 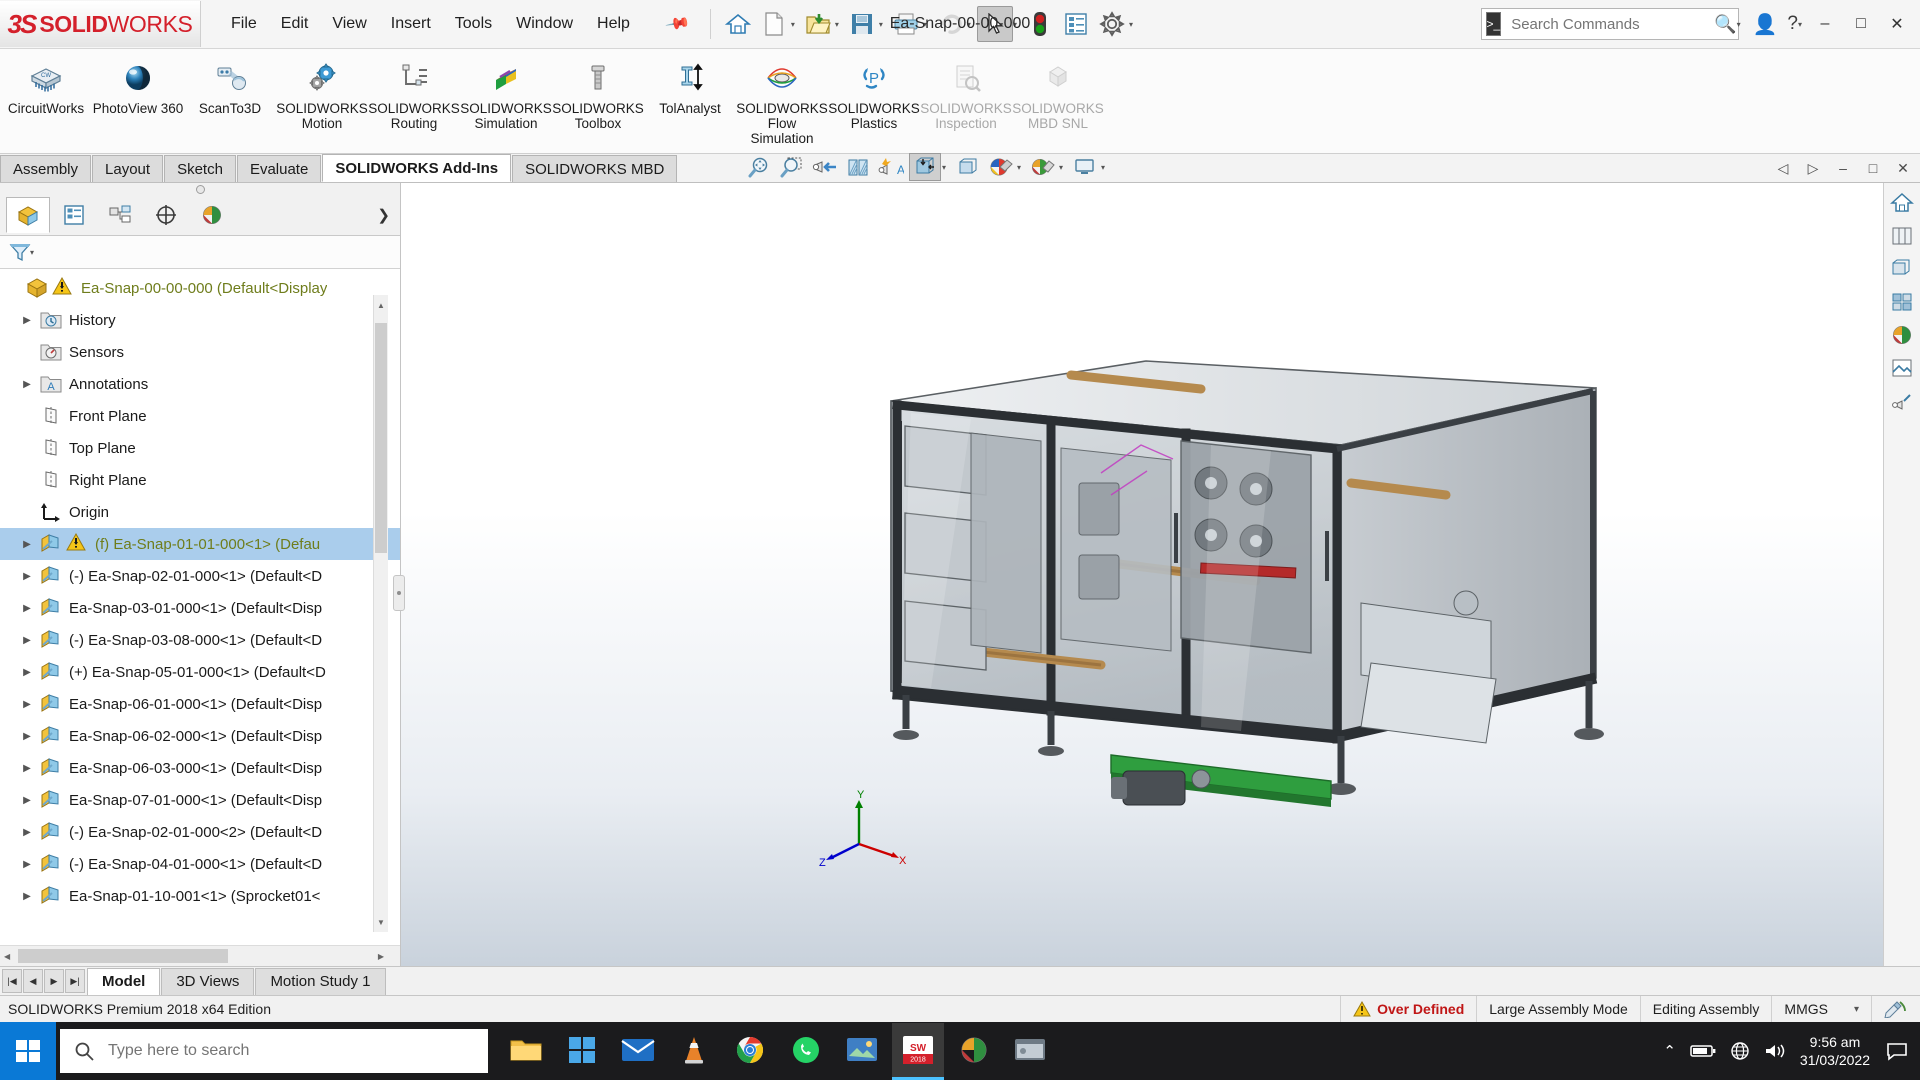 What do you see at coordinates (46, 168) in the screenshot?
I see `tab-assembly: Assembly` at bounding box center [46, 168].